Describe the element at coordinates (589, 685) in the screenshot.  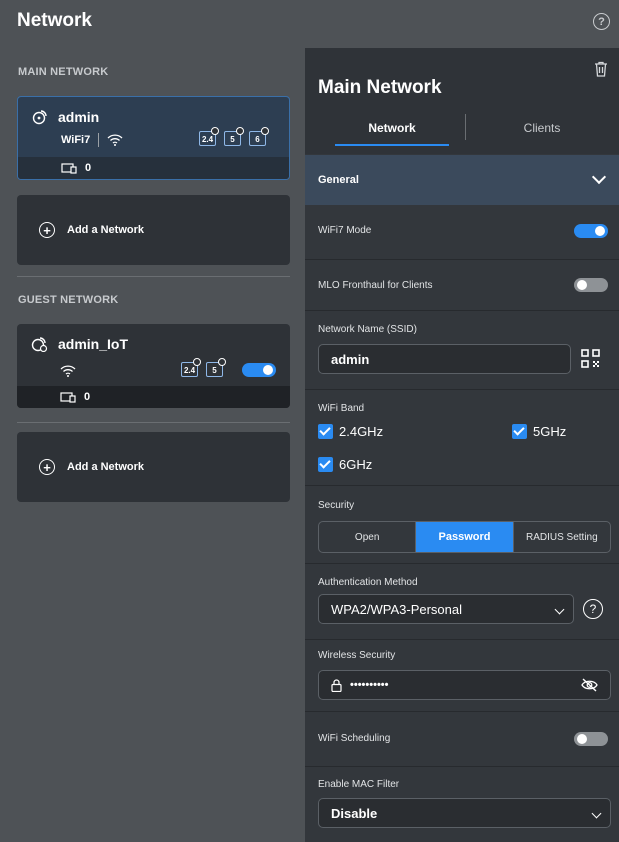
I see `eye-off-icon` at that location.